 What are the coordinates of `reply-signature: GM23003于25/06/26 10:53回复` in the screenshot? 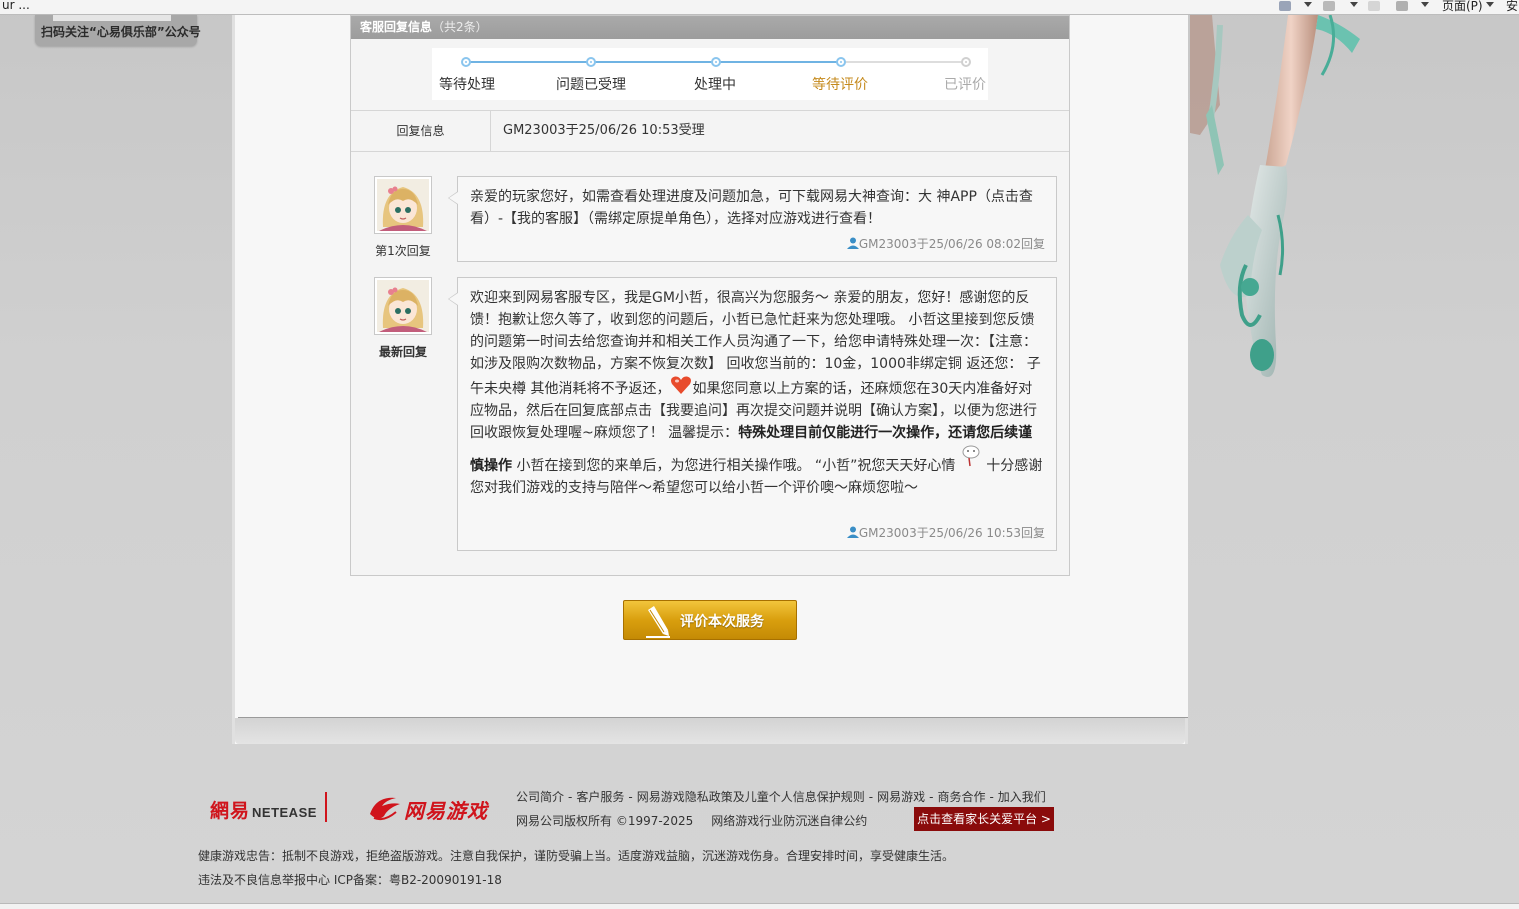 It's located at (945, 533).